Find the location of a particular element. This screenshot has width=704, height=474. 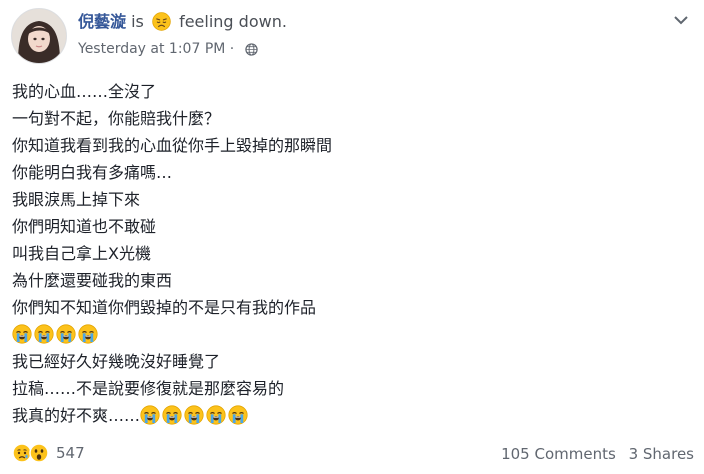

avatar is located at coordinates (39, 36).